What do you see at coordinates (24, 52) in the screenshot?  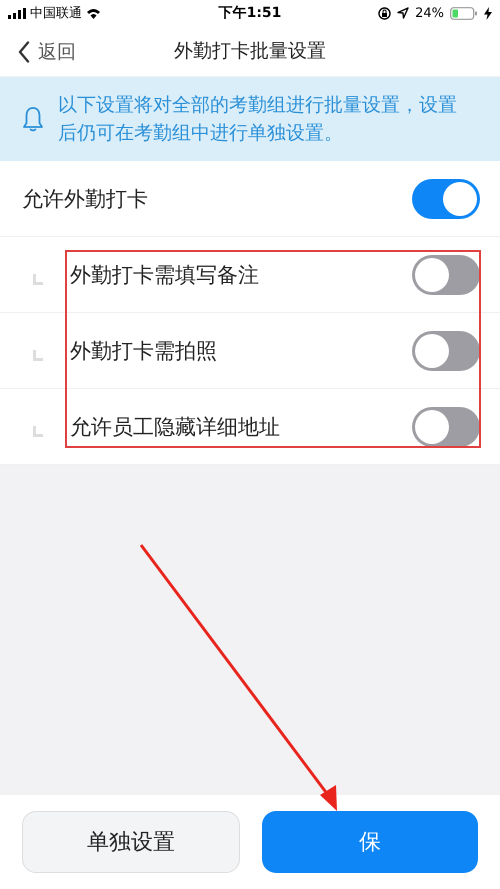 I see `chevron-left-icon` at bounding box center [24, 52].